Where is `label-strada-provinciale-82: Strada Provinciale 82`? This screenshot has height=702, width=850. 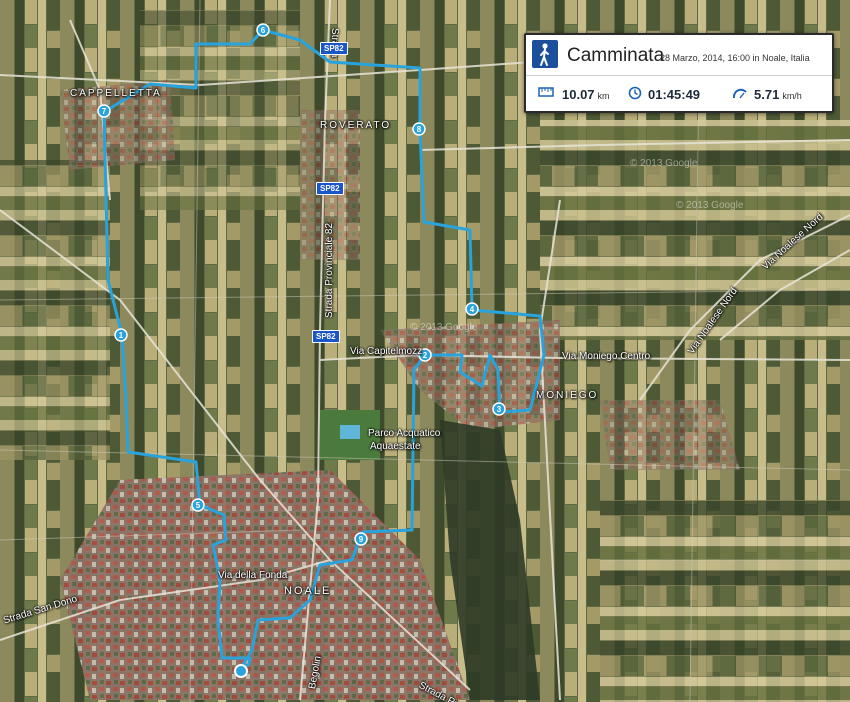
label-strada-provinciale-82: Strada Provinciale 82 is located at coordinates (329, 270).